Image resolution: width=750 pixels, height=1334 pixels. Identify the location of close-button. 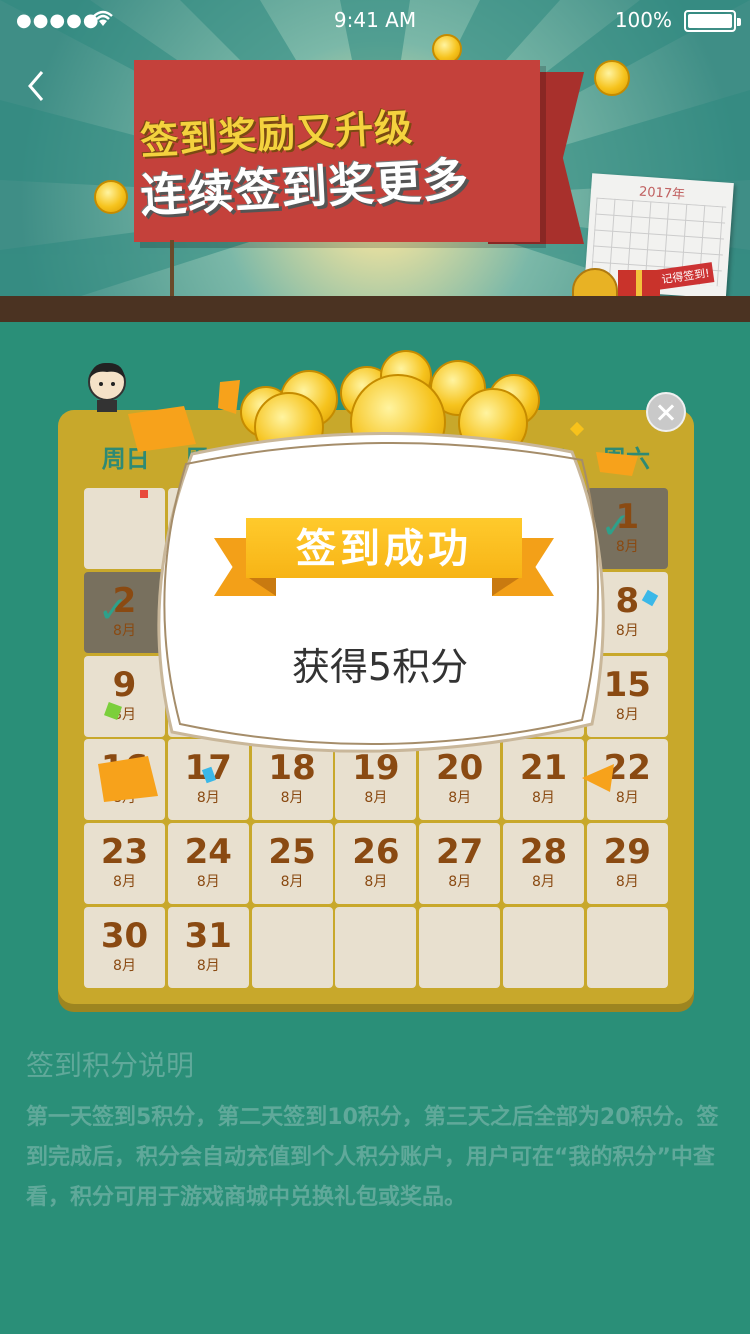
(666, 412).